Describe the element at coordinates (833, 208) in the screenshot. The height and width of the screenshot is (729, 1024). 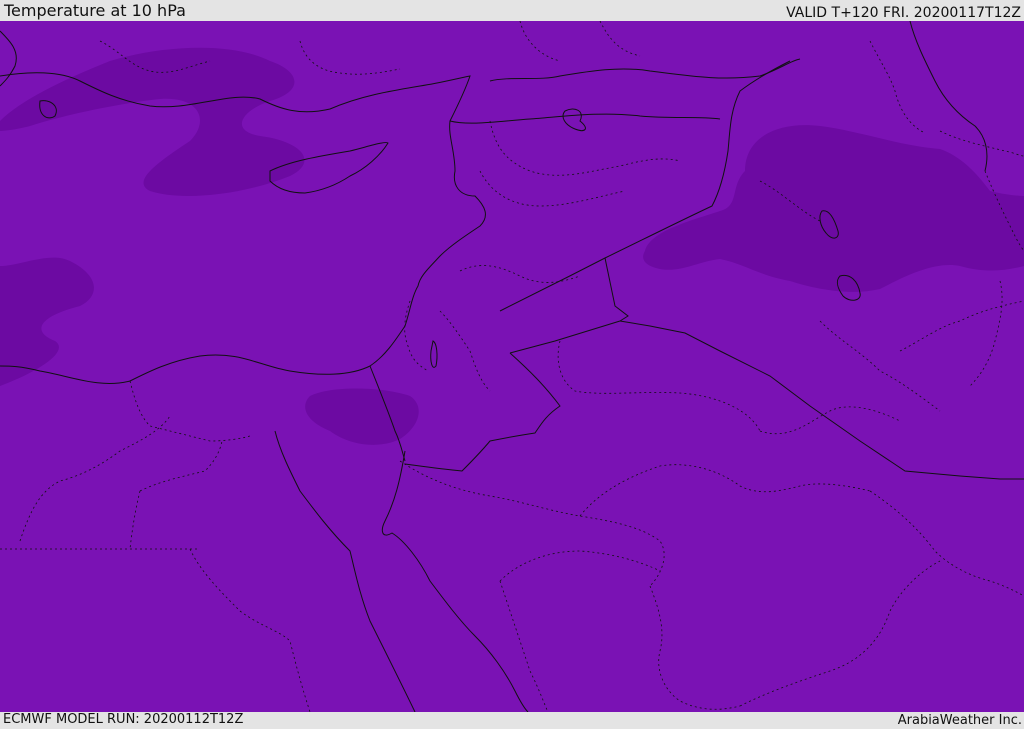
I see `cold-region-east` at that location.